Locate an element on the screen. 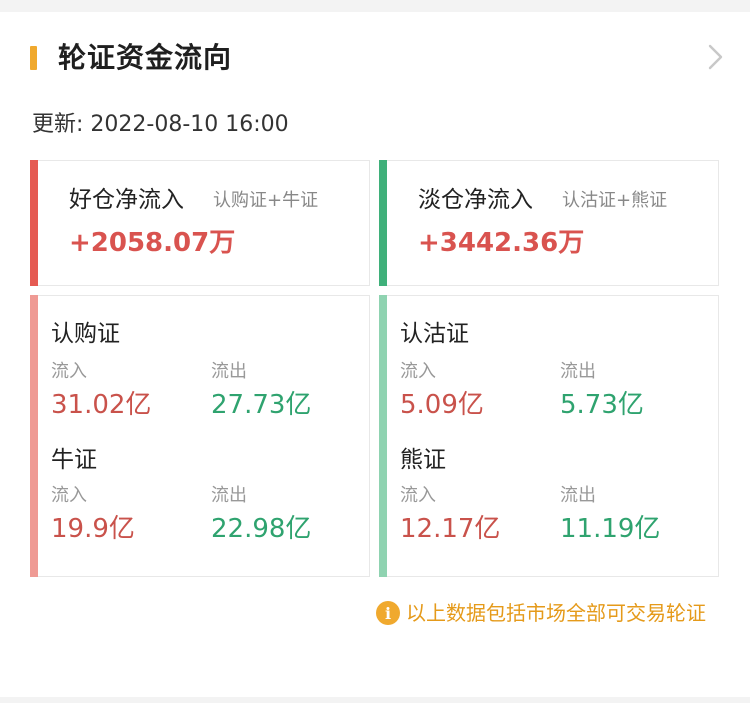  title-accent-bar is located at coordinates (33, 58).